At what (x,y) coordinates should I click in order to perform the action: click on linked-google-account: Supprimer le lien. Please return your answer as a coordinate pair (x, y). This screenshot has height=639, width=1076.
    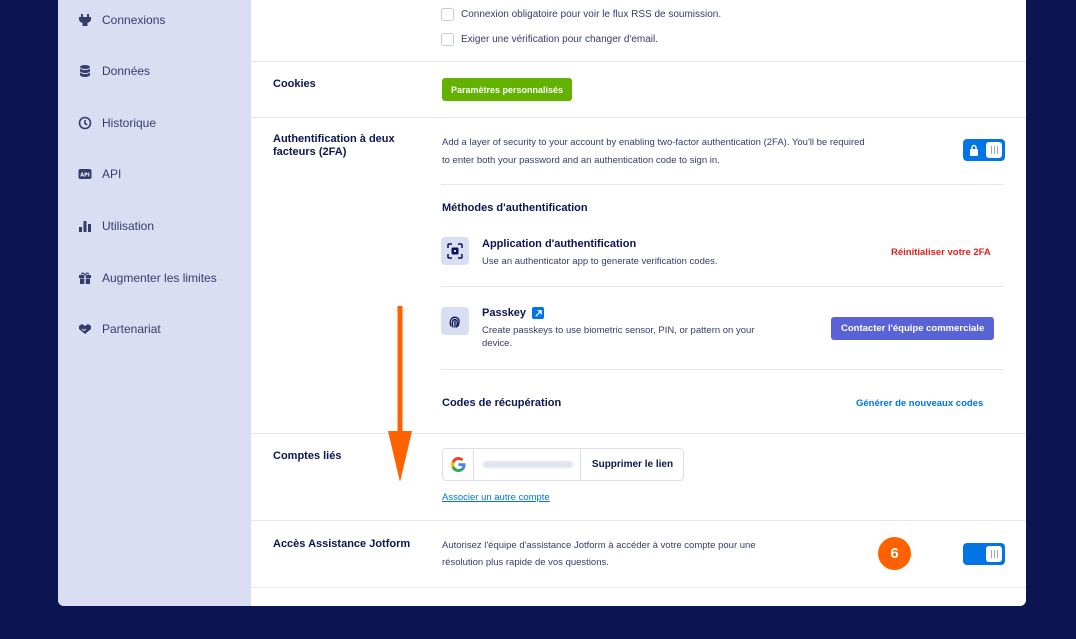
    Looking at the image, I should click on (563, 464).